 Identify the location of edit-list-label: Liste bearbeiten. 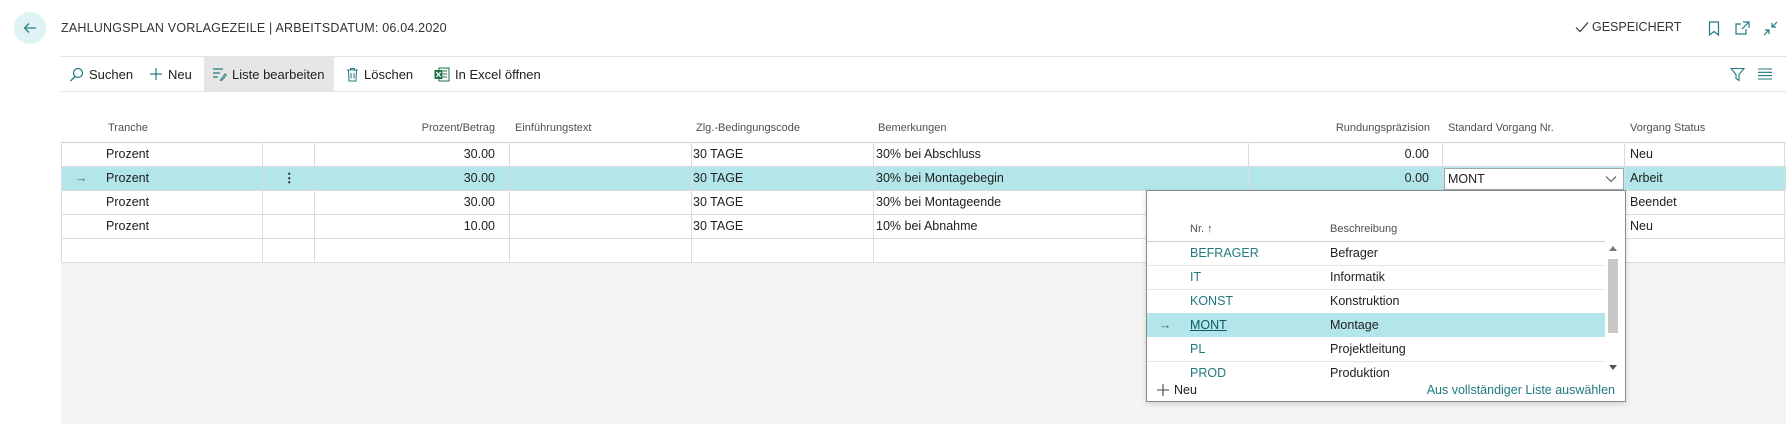
(278, 74).